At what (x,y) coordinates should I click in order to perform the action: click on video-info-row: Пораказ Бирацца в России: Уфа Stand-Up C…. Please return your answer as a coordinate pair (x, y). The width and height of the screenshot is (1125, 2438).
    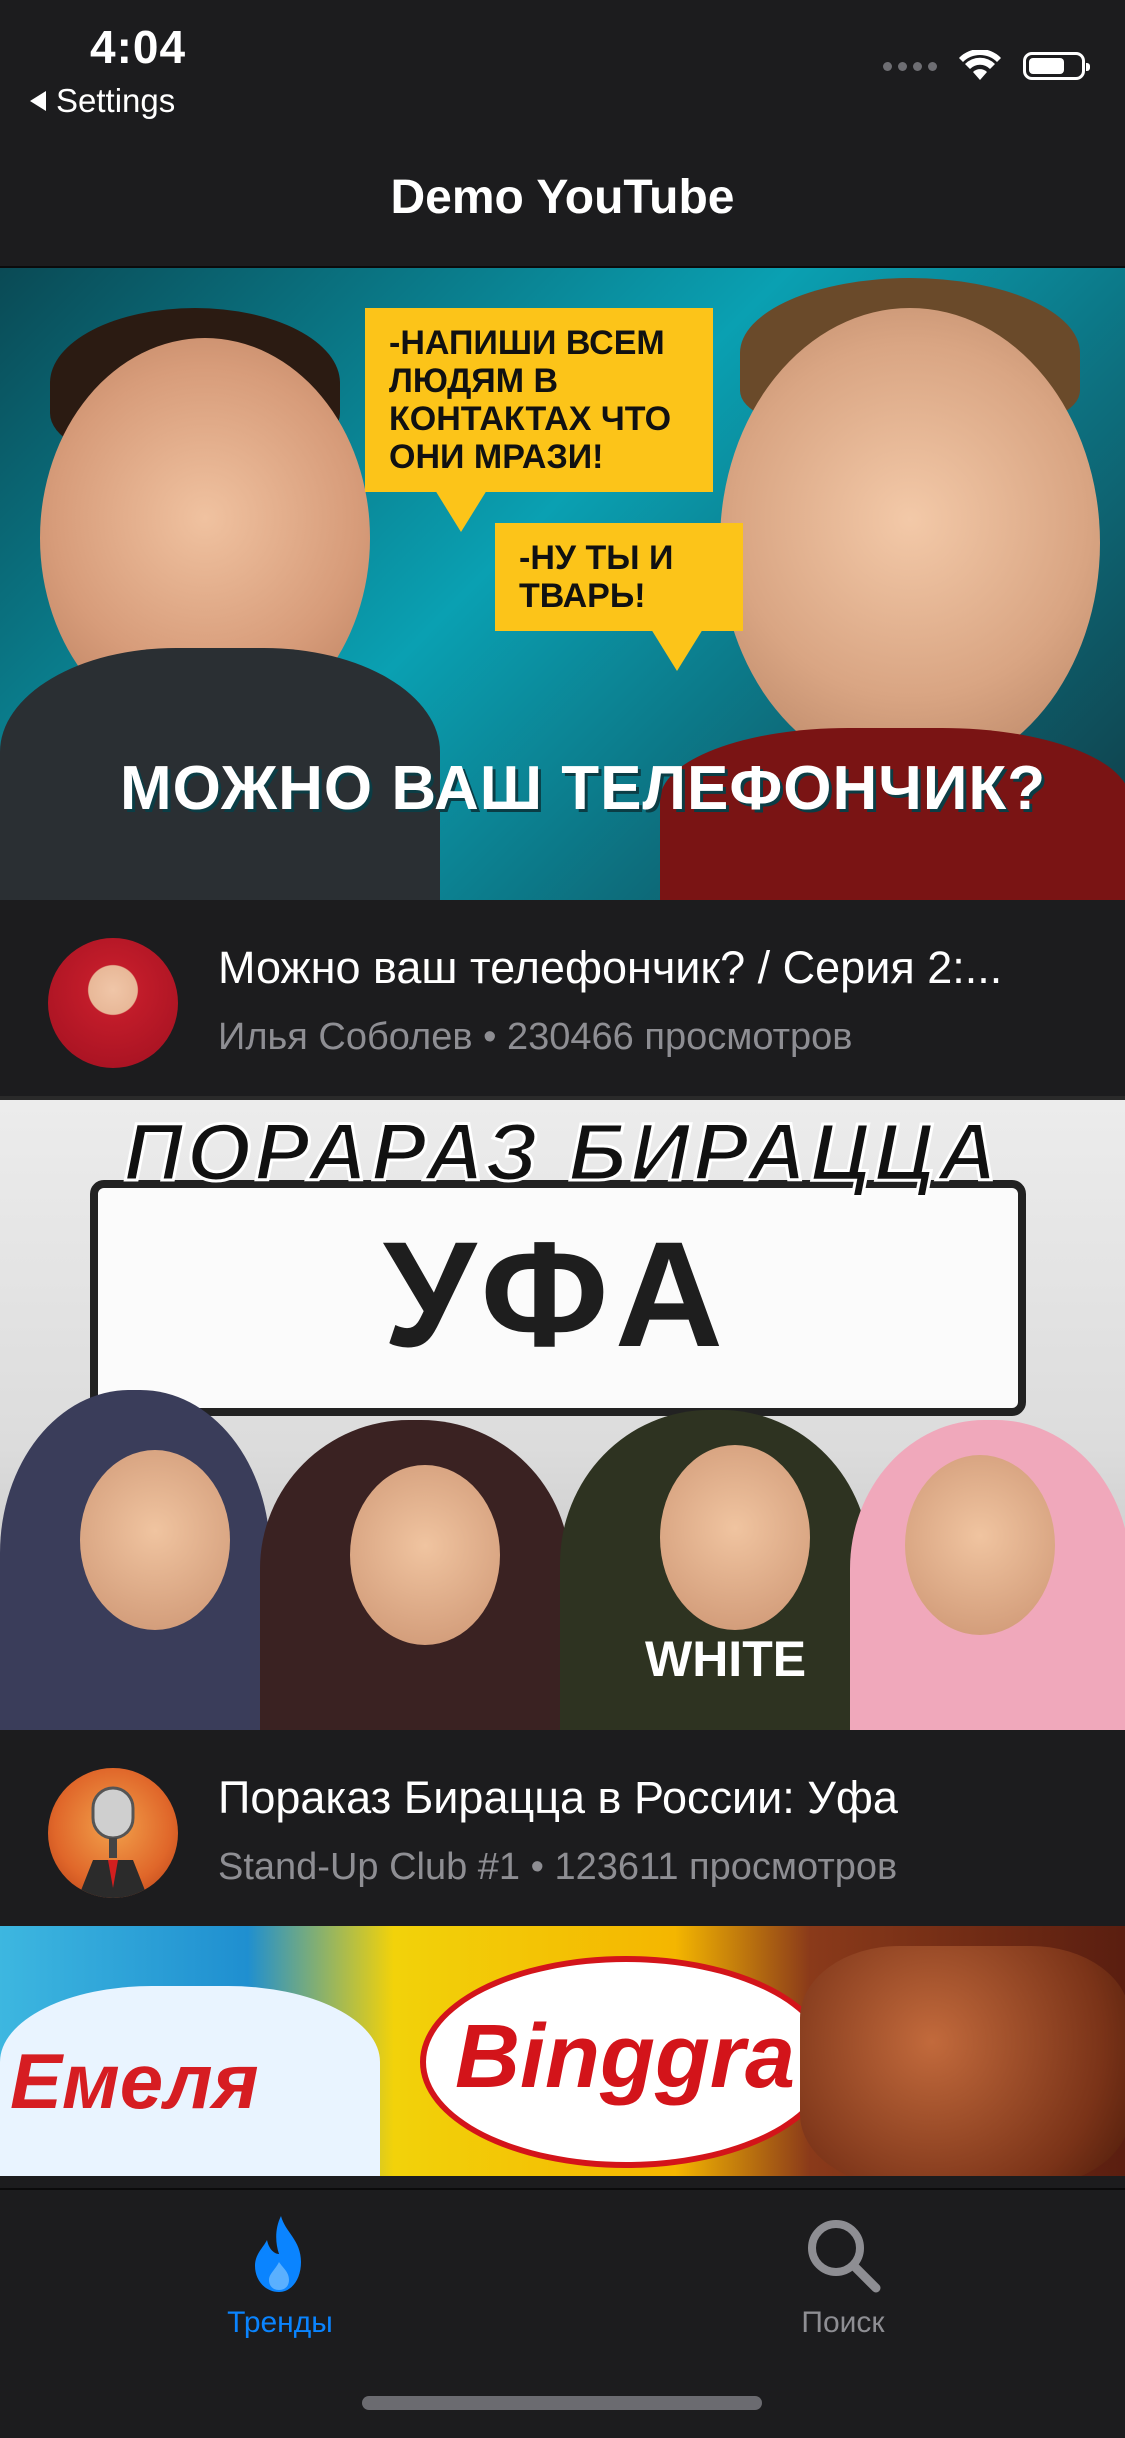
    Looking at the image, I should click on (562, 1828).